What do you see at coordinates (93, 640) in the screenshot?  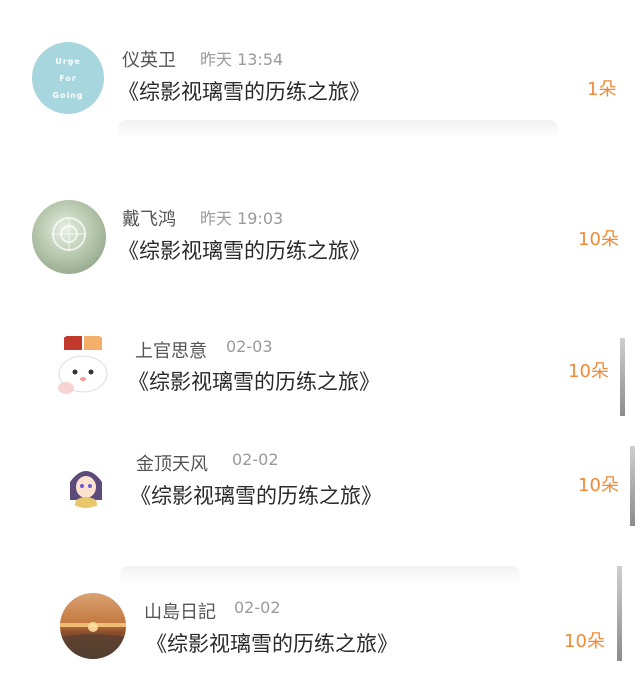 I see `sunset-icon` at bounding box center [93, 640].